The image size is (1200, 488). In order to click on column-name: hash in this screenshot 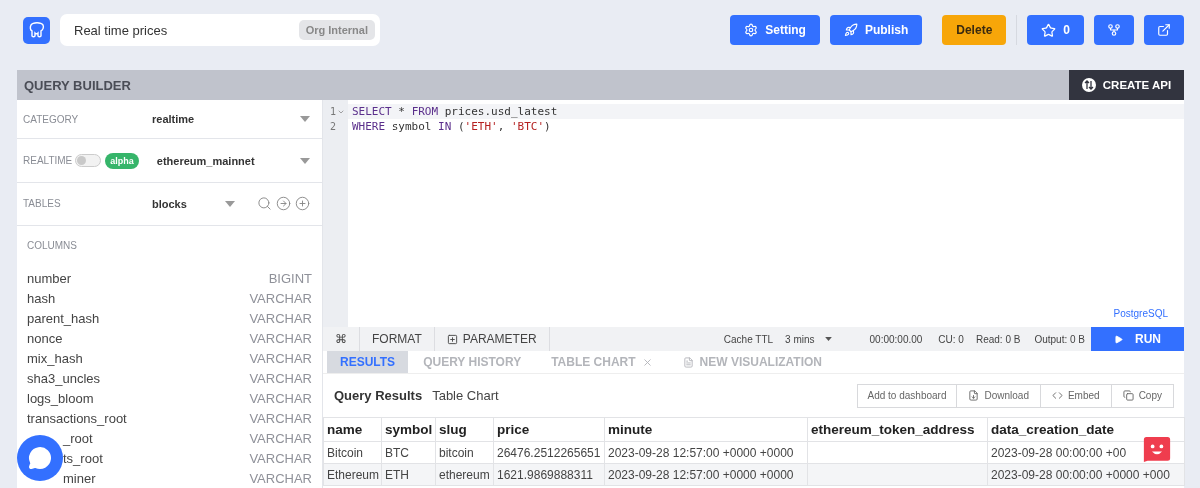, I will do `click(41, 298)`.